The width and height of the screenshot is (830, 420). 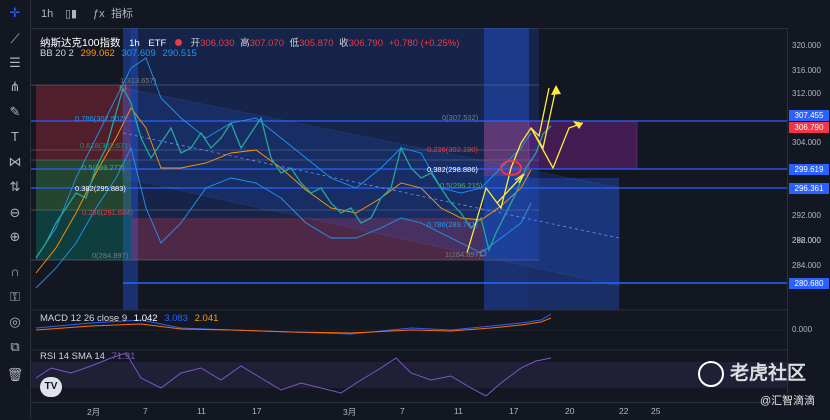 I want to click on price-tag: 307.455, so click(x=809, y=115).